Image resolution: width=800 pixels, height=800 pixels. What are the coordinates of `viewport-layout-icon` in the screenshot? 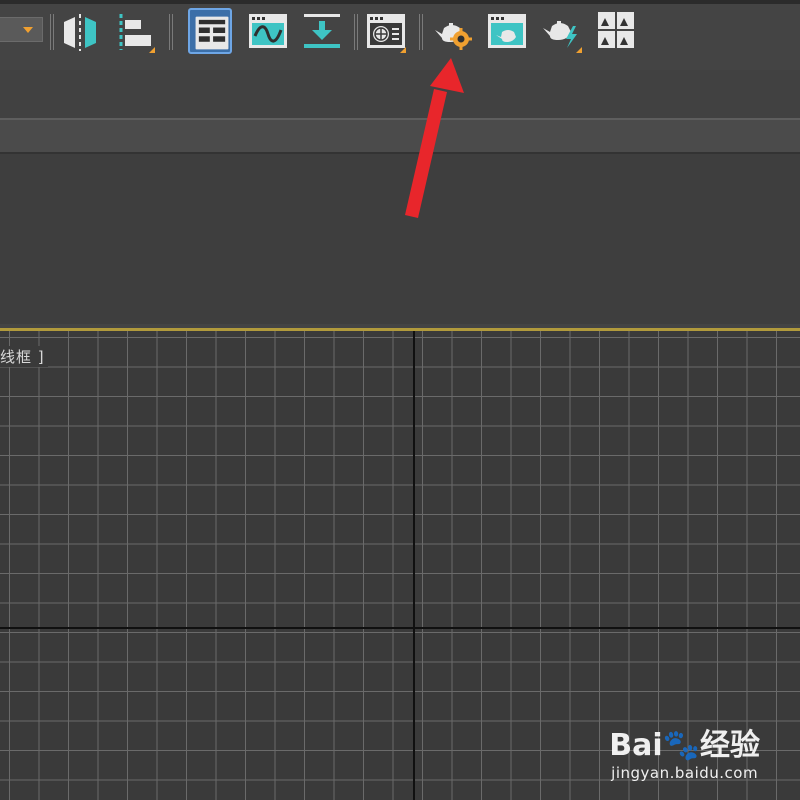 It's located at (616, 30).